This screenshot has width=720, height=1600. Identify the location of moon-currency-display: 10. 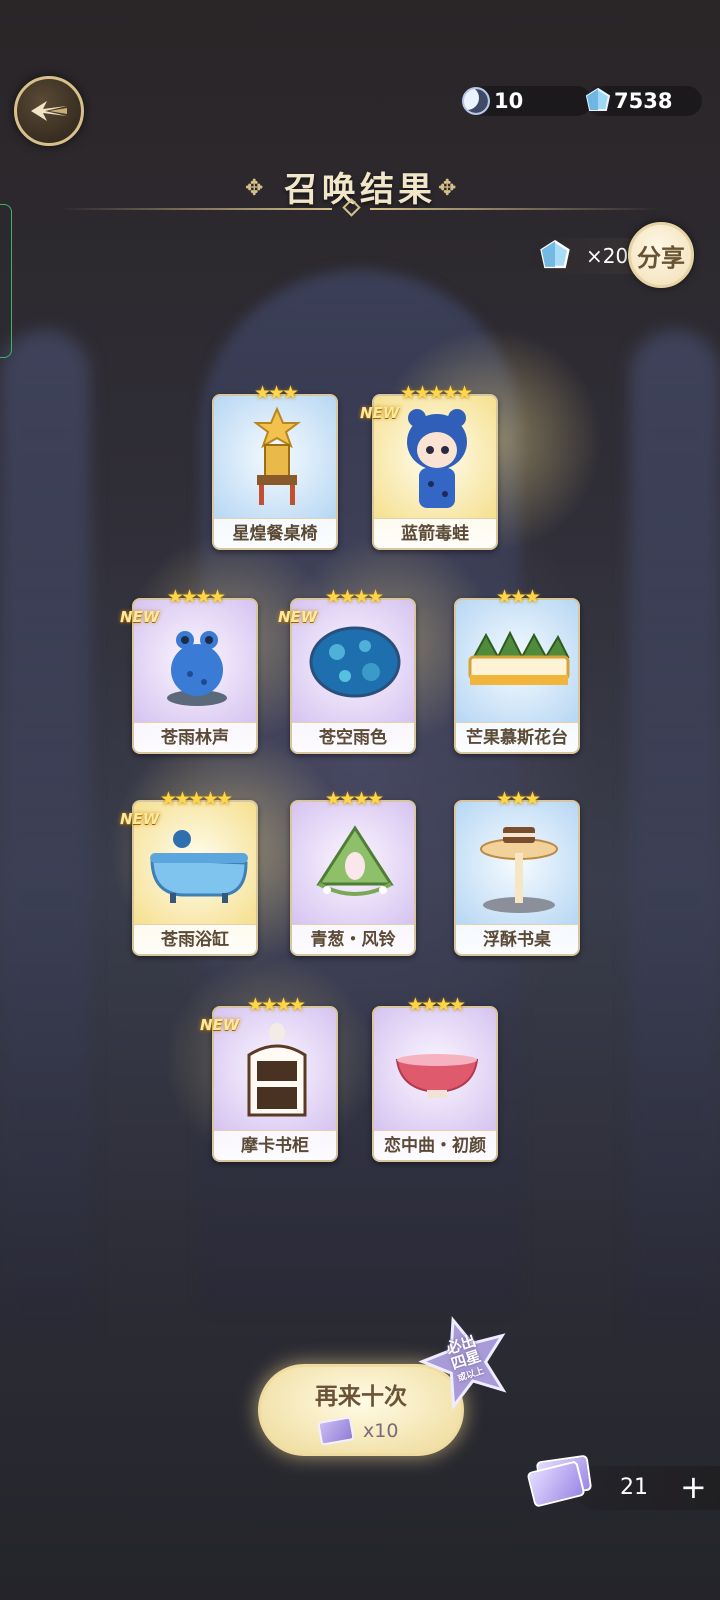
(527, 101).